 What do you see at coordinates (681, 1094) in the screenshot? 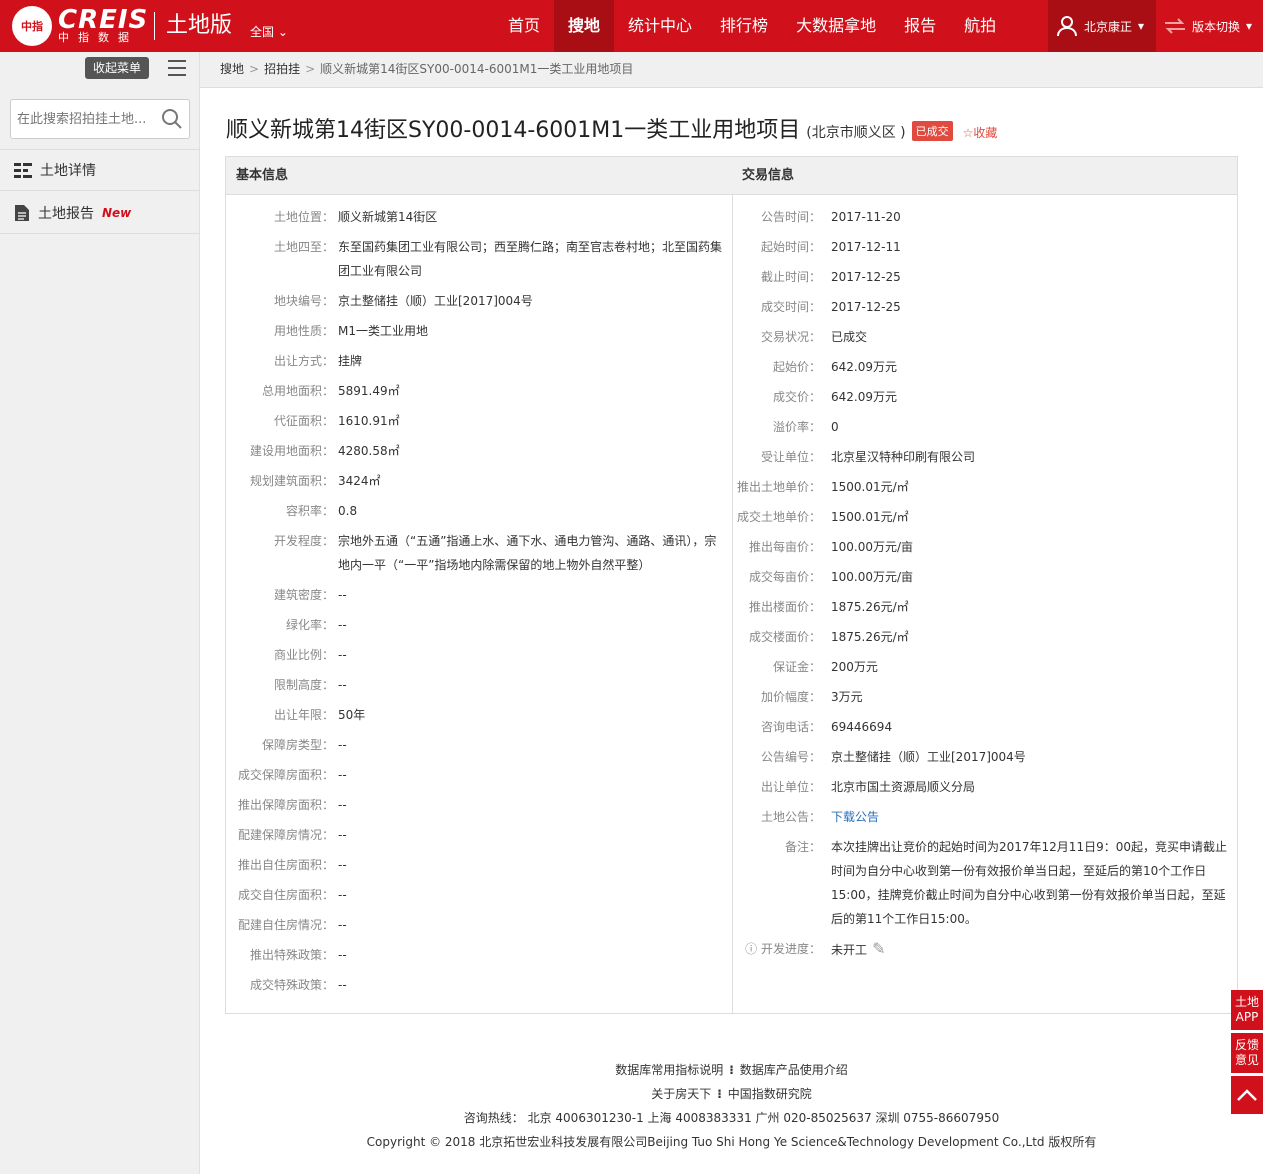
I see `footer-link-about: 关于房天下` at bounding box center [681, 1094].